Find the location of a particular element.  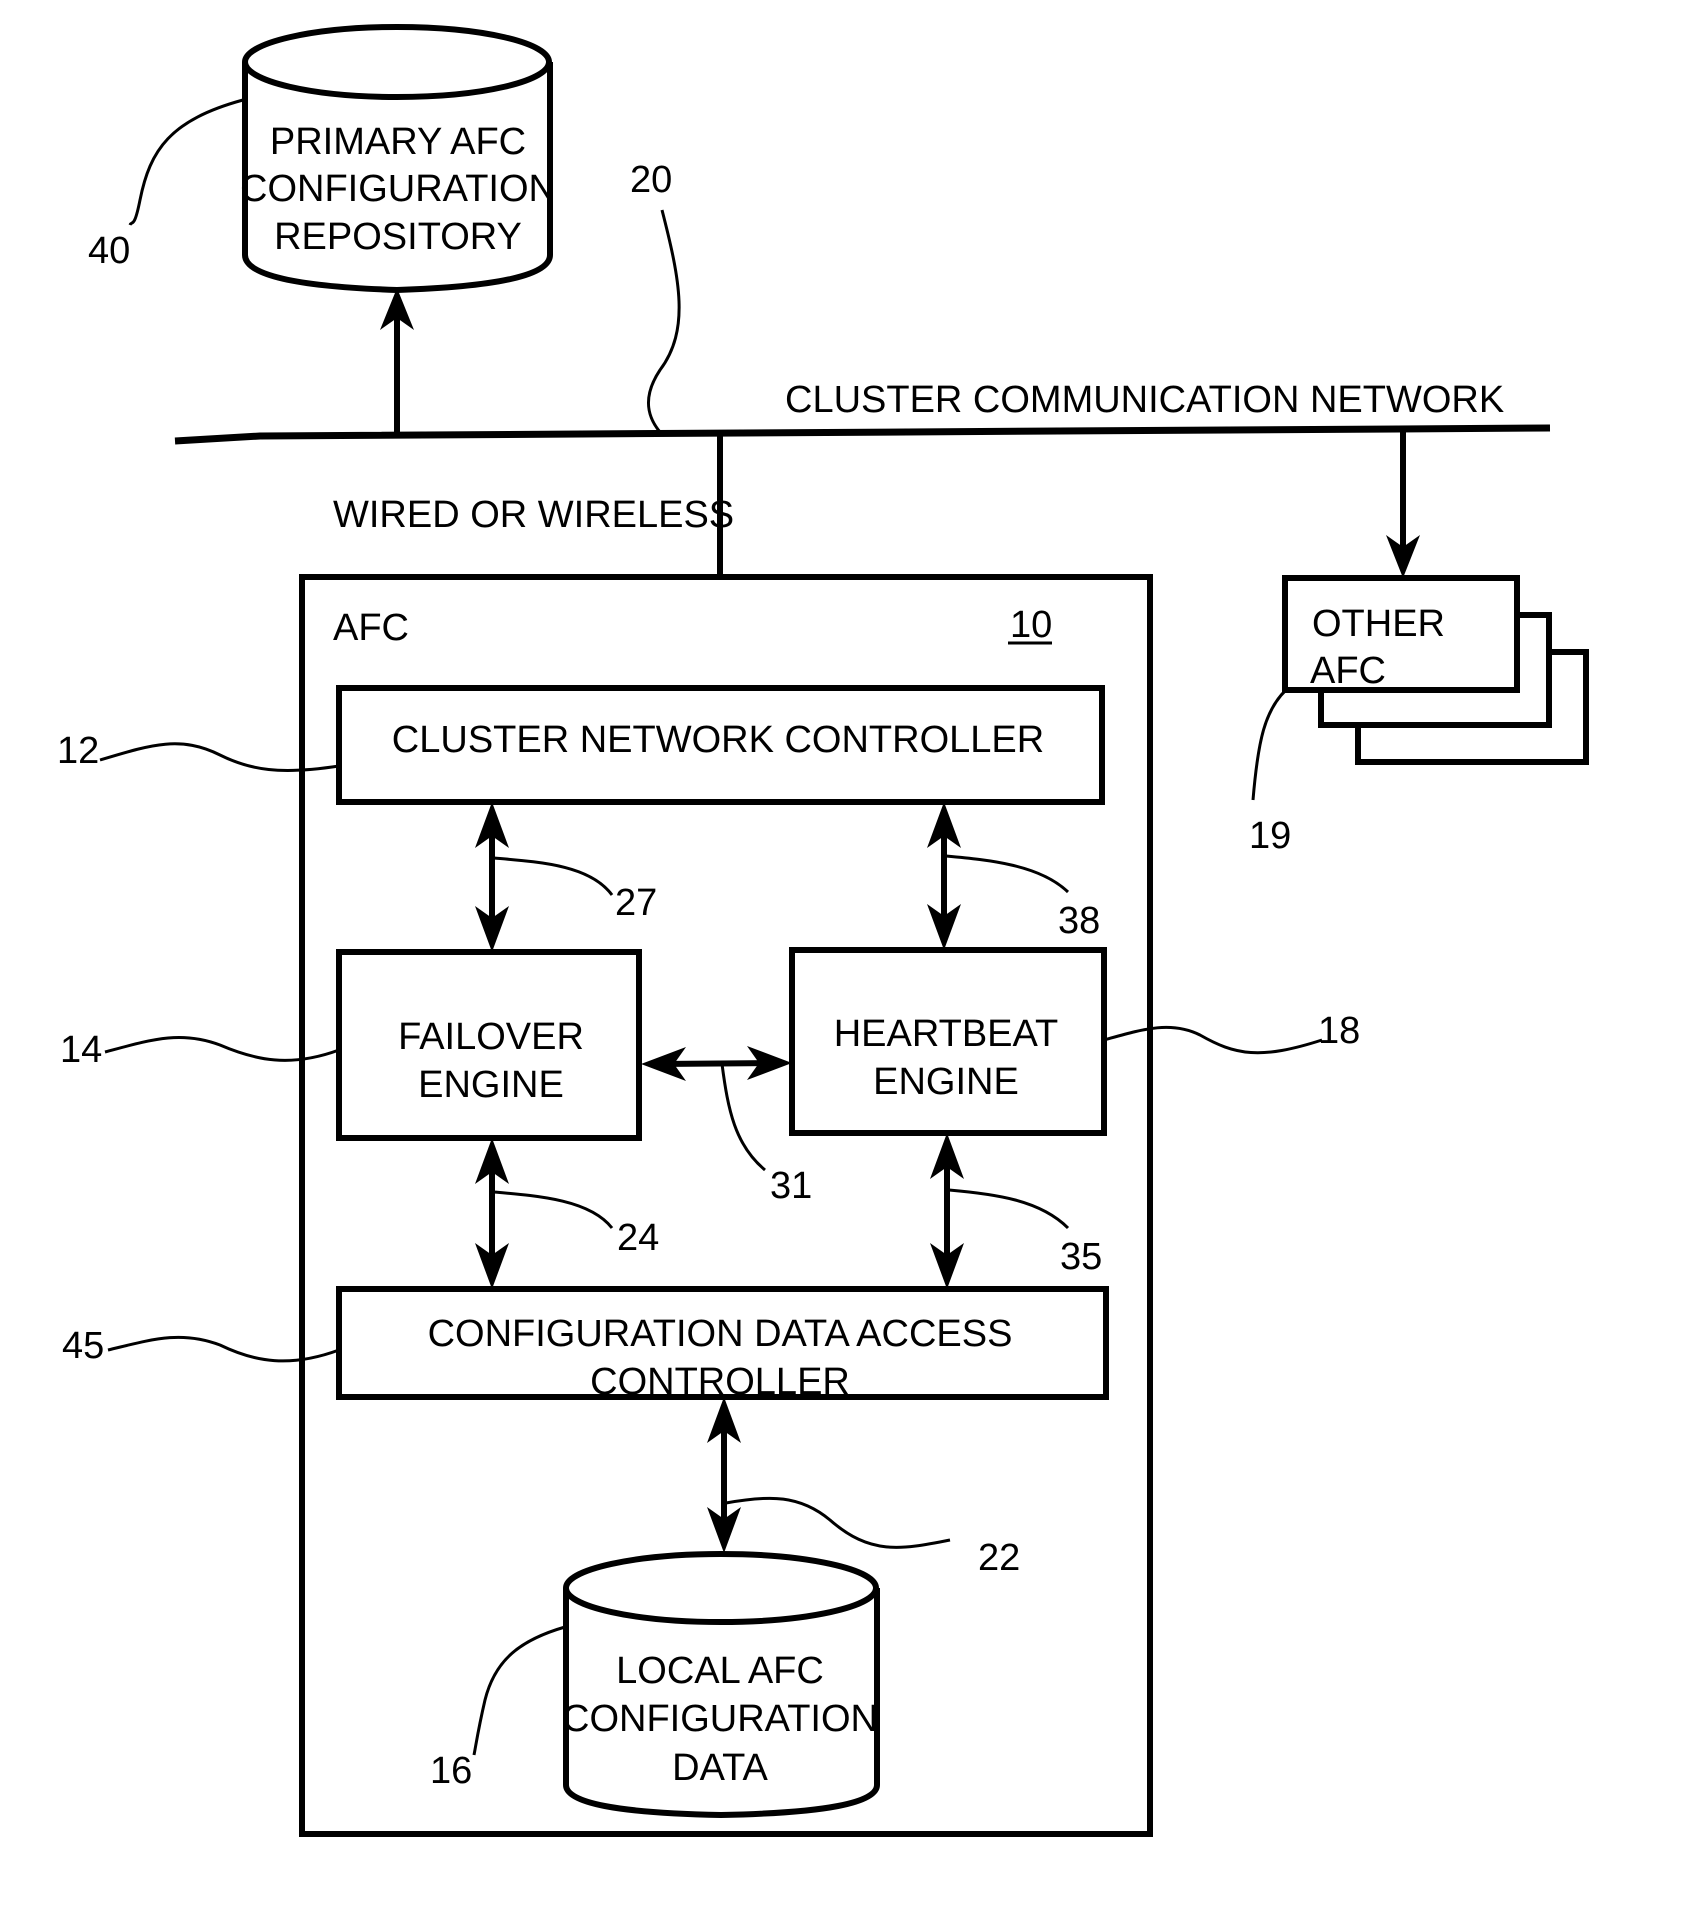

failover-line-1: FAILOVER is located at coordinates (491, 1037).